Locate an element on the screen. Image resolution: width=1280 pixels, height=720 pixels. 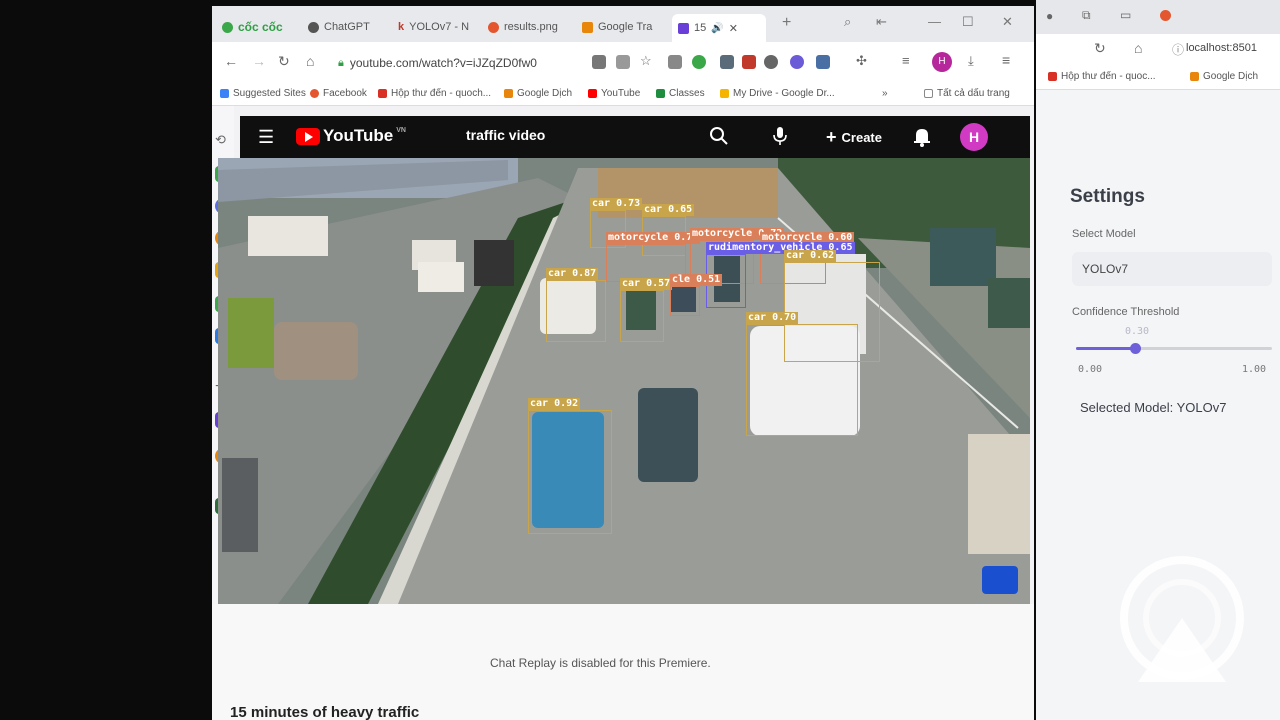
select-model-label: Select Model is located at coordinates (1104, 234).